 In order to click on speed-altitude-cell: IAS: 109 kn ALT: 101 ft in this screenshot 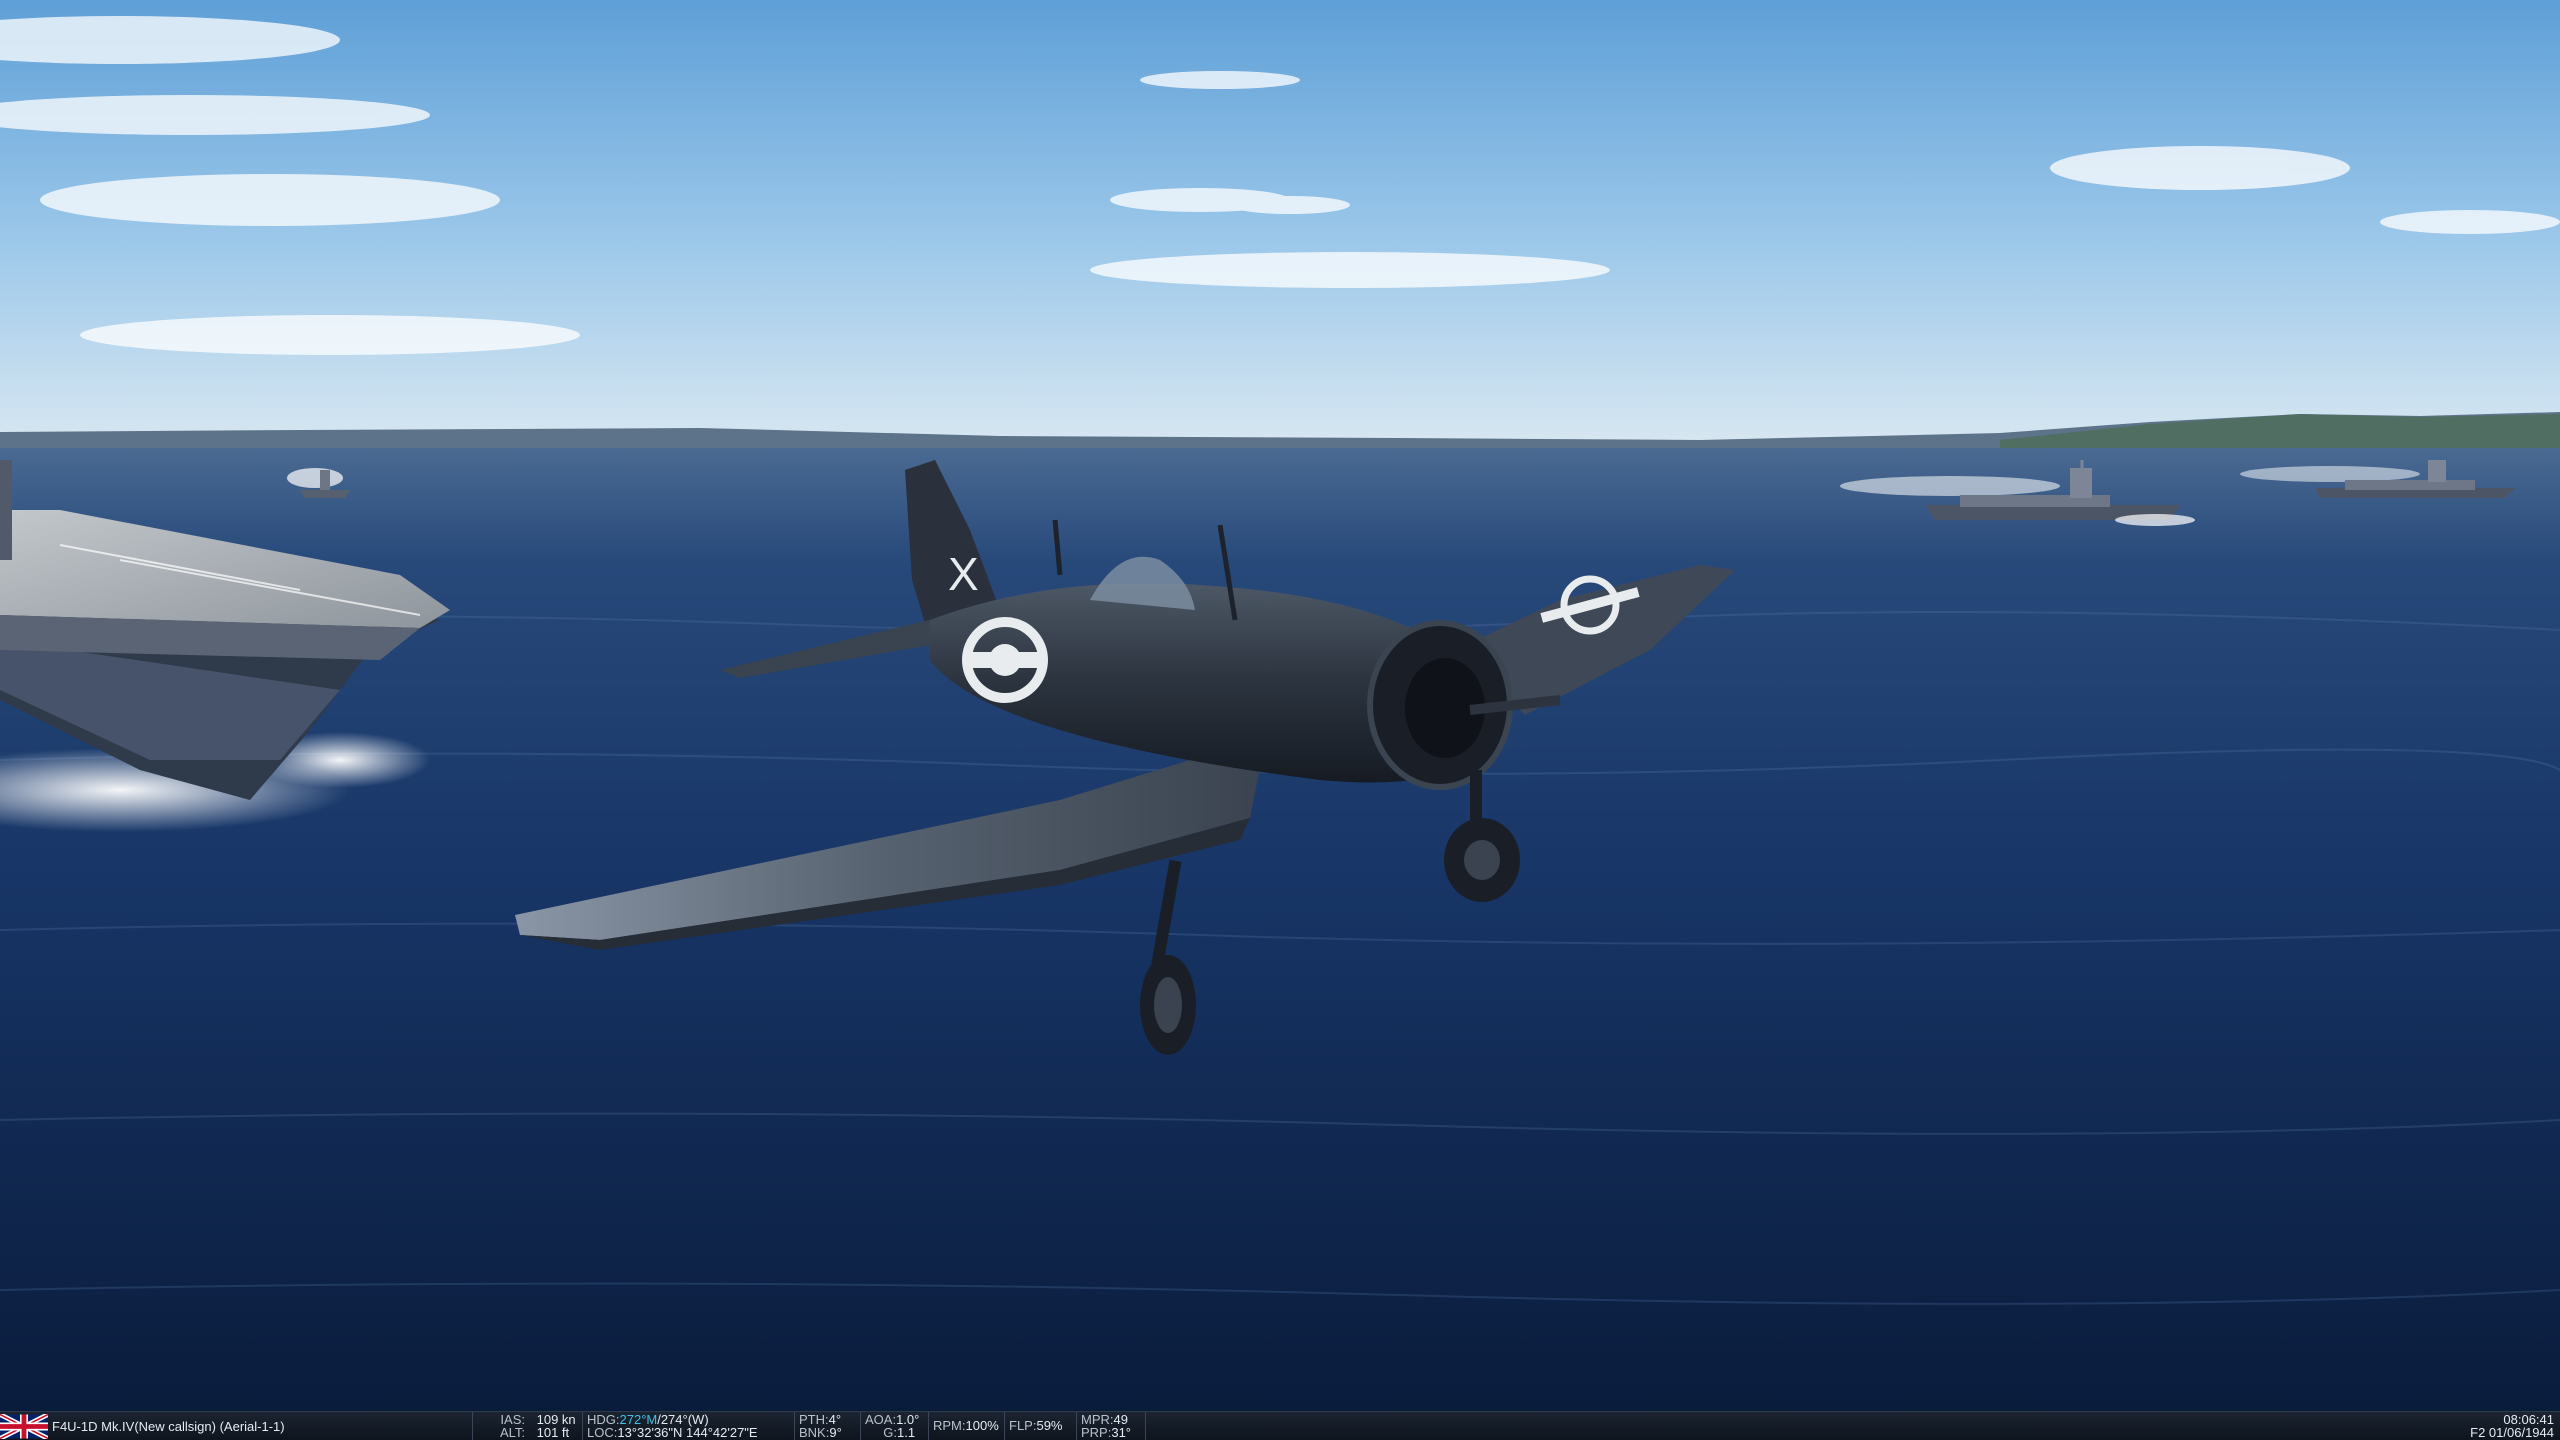, I will do `click(527, 1426)`.